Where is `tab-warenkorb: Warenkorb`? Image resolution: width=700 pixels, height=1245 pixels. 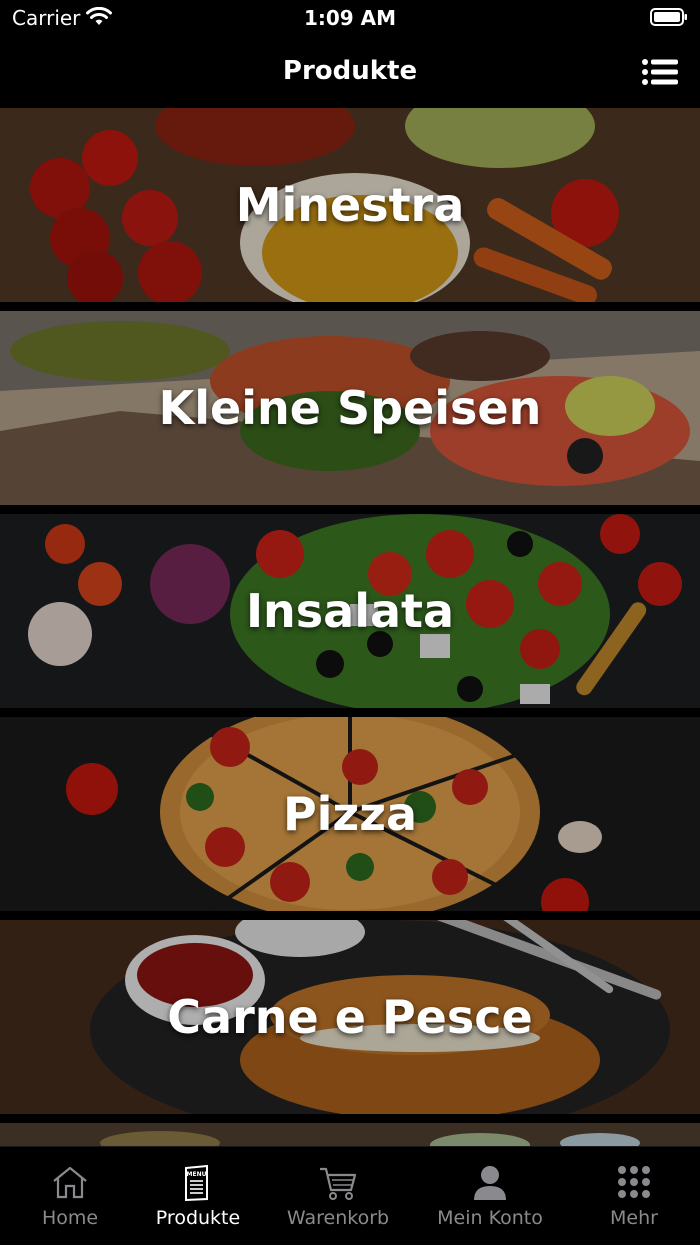 tab-warenkorb: Warenkorb is located at coordinates (338, 1196).